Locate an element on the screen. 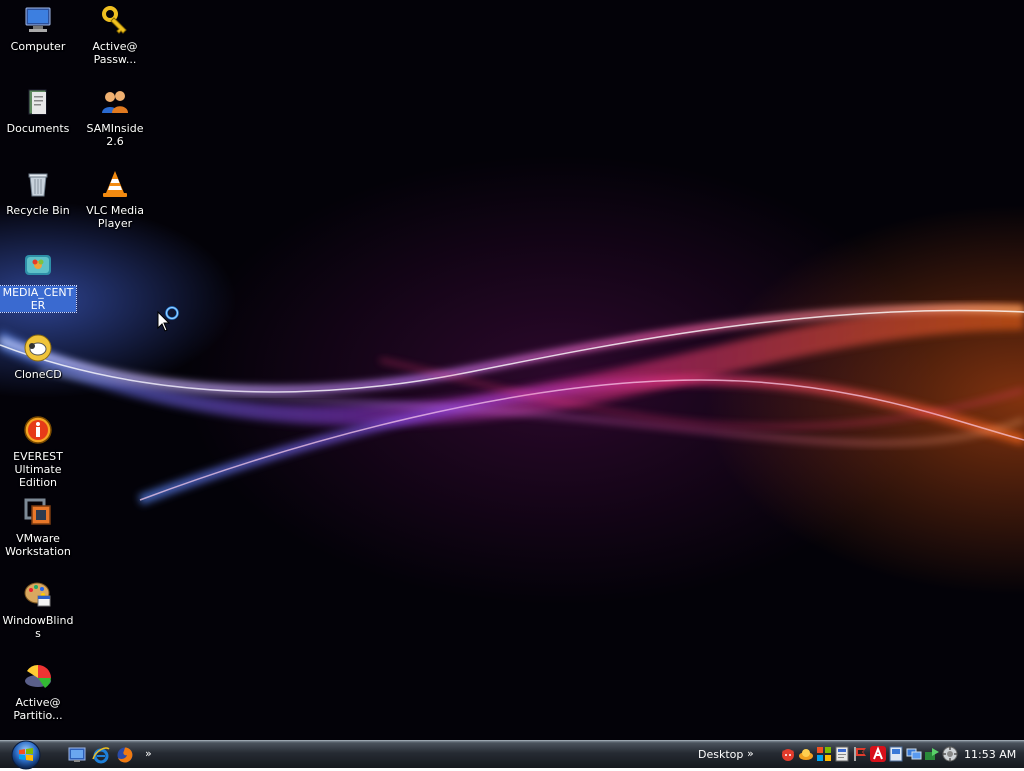  recycle-bin-icon is located at coordinates (38, 184).